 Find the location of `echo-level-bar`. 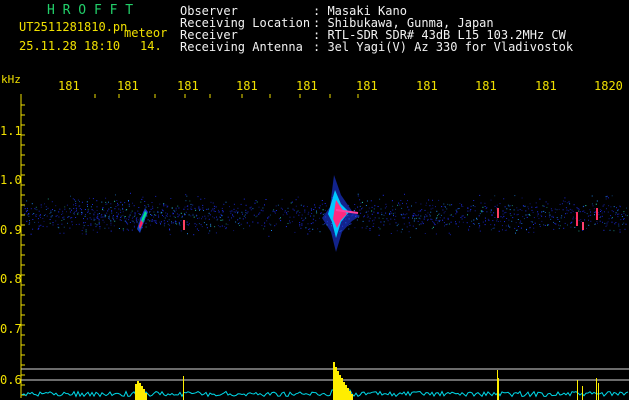

echo-level-bar is located at coordinates (598, 391).